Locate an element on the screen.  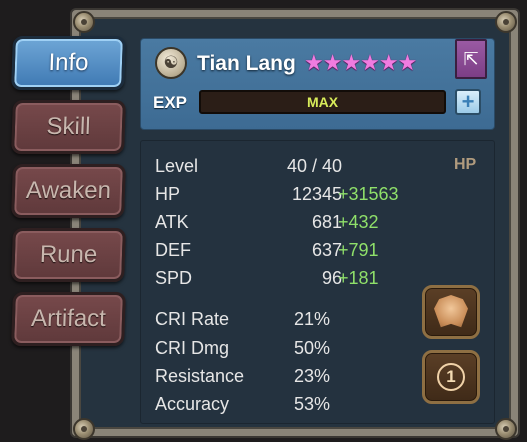
frame-rivet-bottom-left is located at coordinates (84, 429).